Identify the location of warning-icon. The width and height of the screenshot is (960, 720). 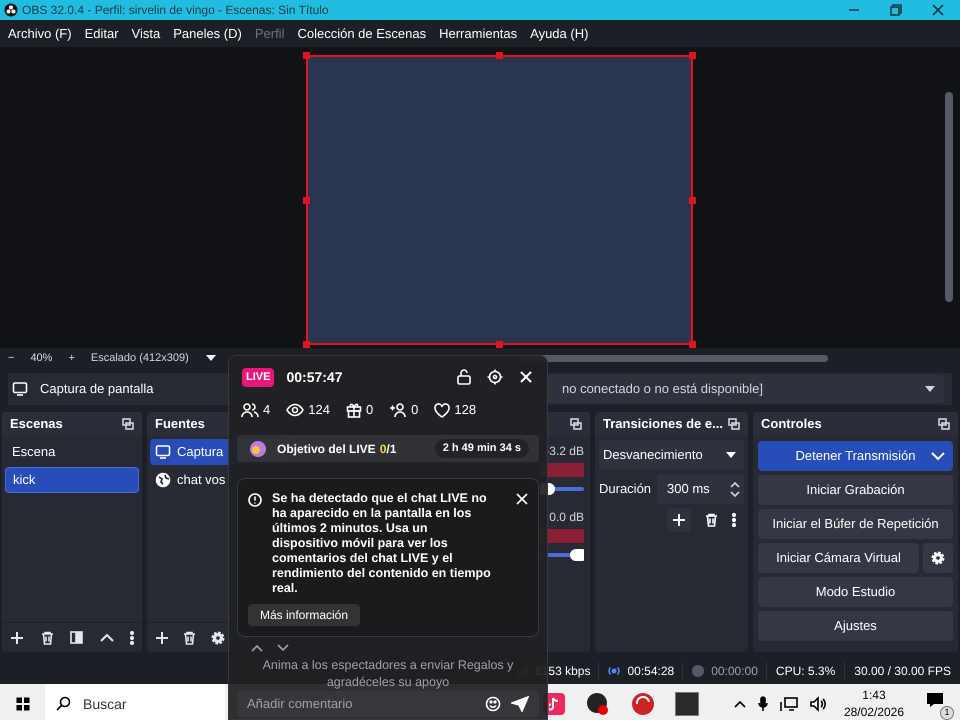
(255, 499).